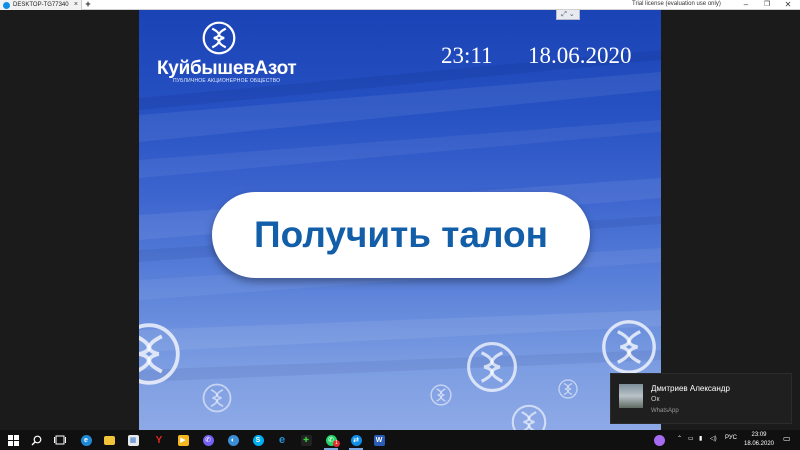 Image resolution: width=800 pixels, height=450 pixels. Describe the element at coordinates (631, 396) in the screenshot. I see `sender-avatar` at that location.